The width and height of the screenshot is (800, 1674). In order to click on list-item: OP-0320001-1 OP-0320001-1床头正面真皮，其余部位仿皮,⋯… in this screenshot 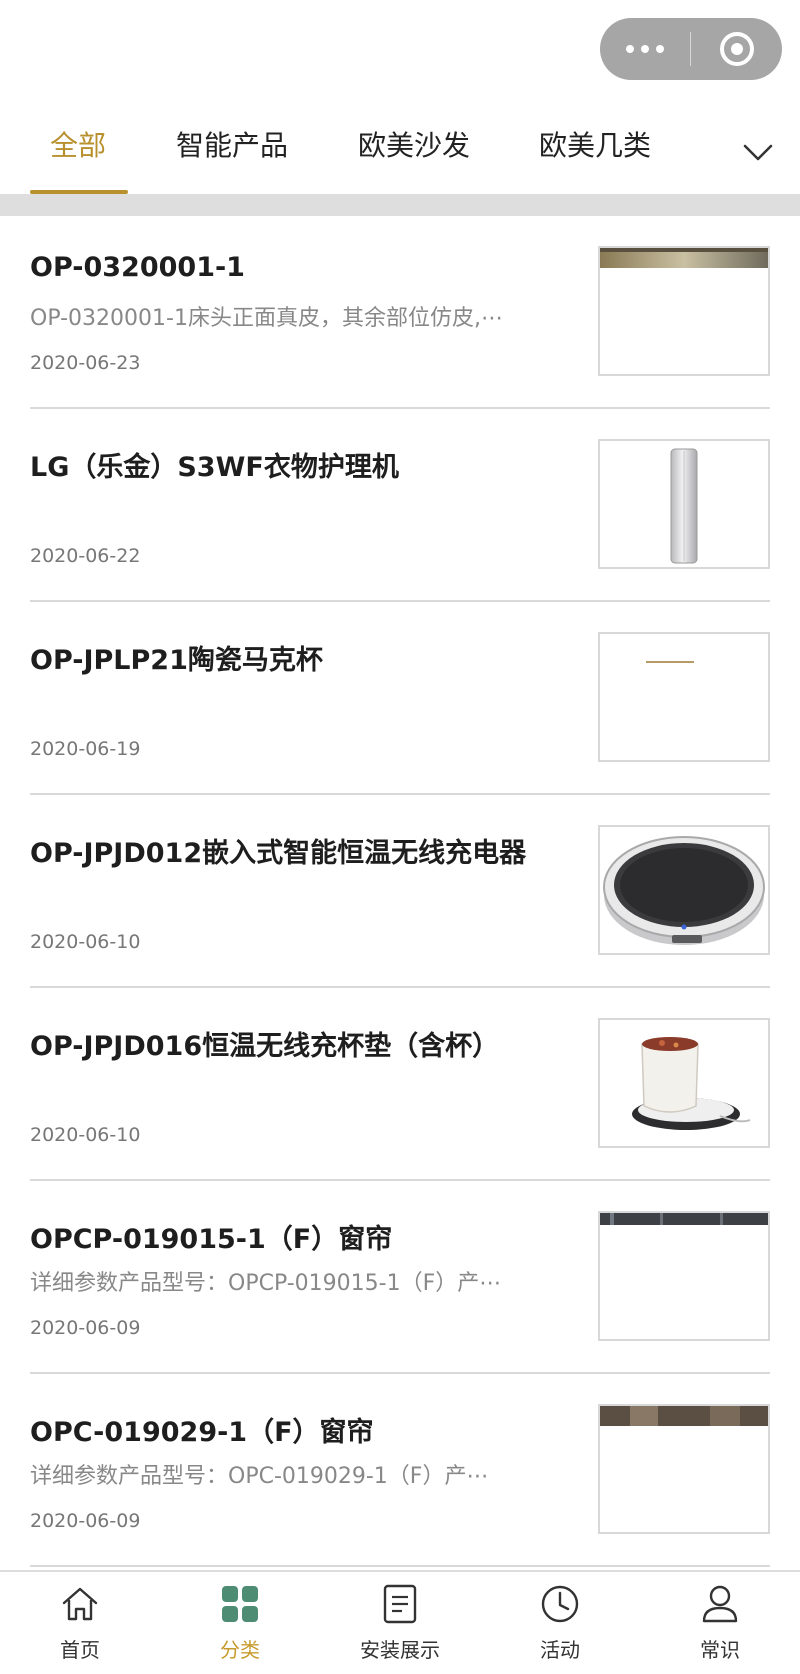, I will do `click(400, 312)`.